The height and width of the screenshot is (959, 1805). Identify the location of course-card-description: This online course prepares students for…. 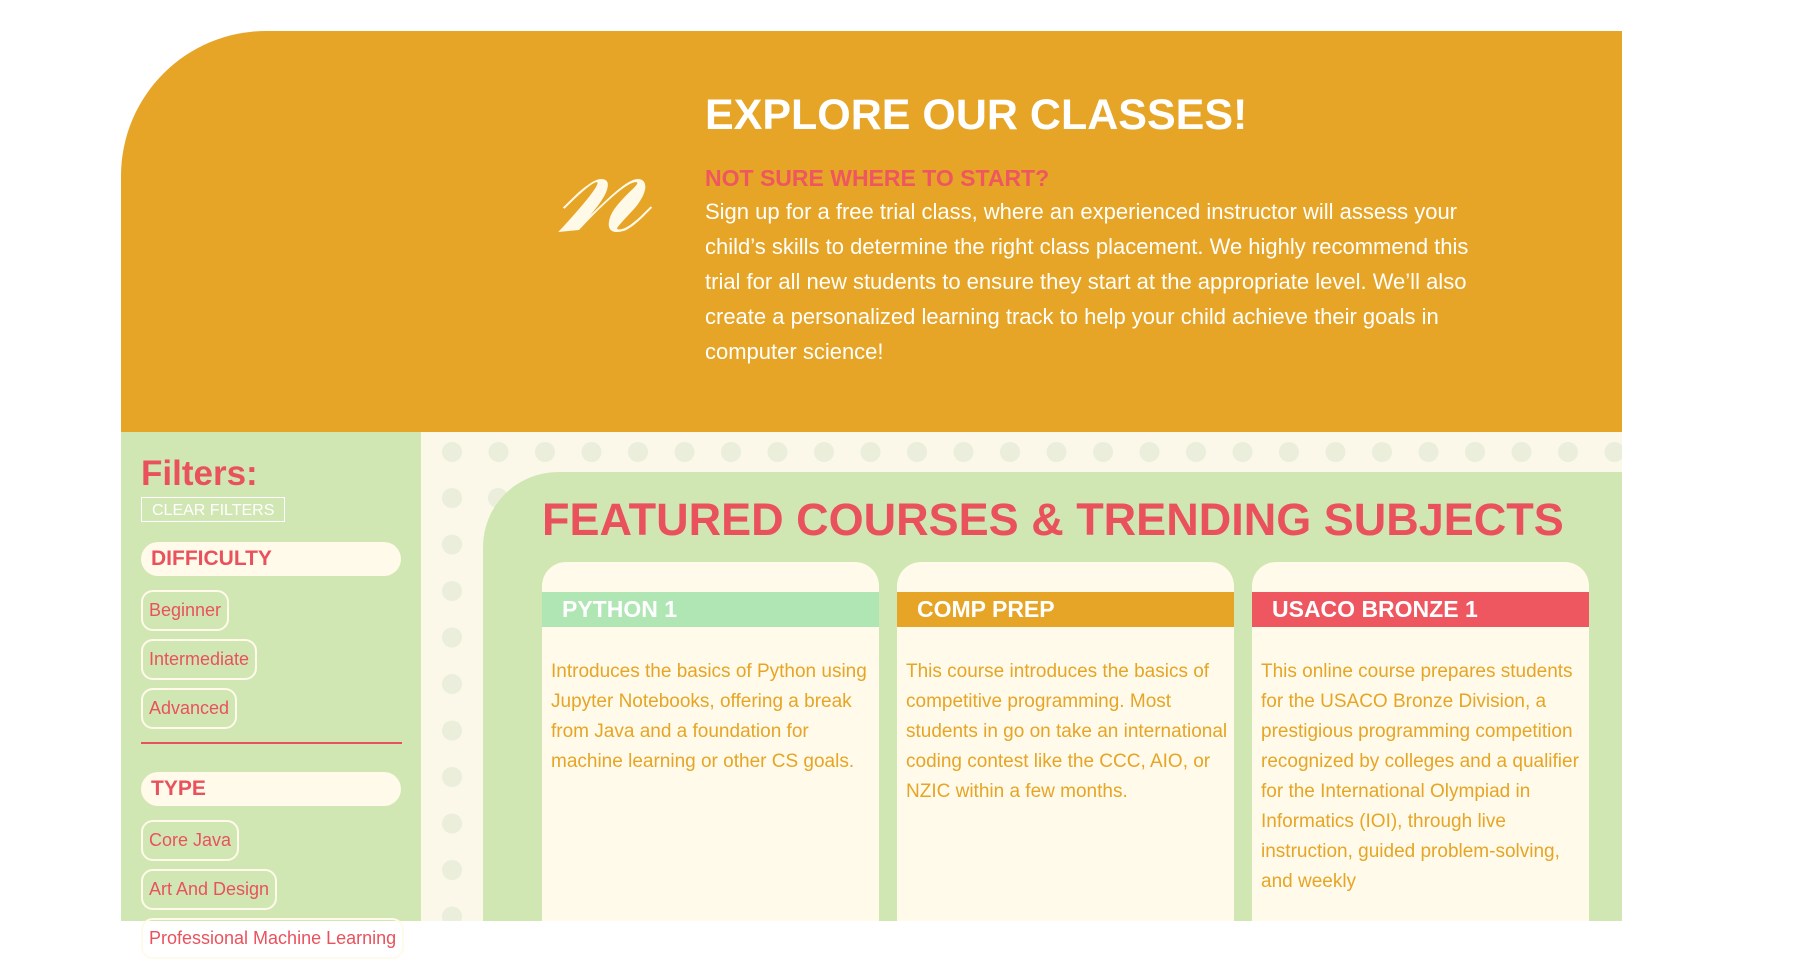
(1420, 776).